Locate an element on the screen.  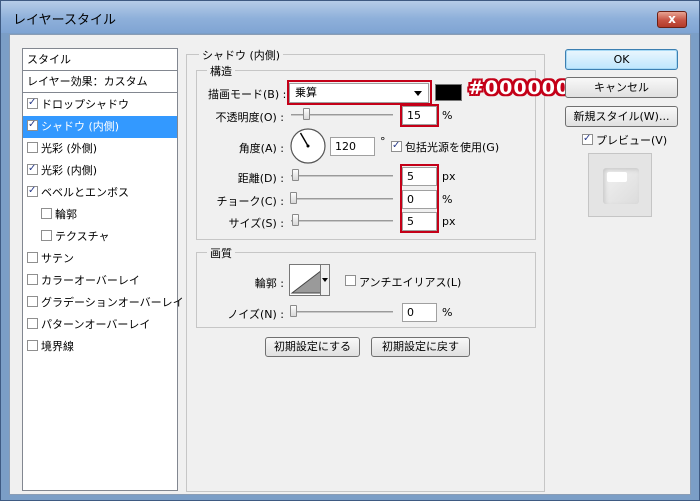
window-title: レイヤースタイル is located at coordinates (64, 20).